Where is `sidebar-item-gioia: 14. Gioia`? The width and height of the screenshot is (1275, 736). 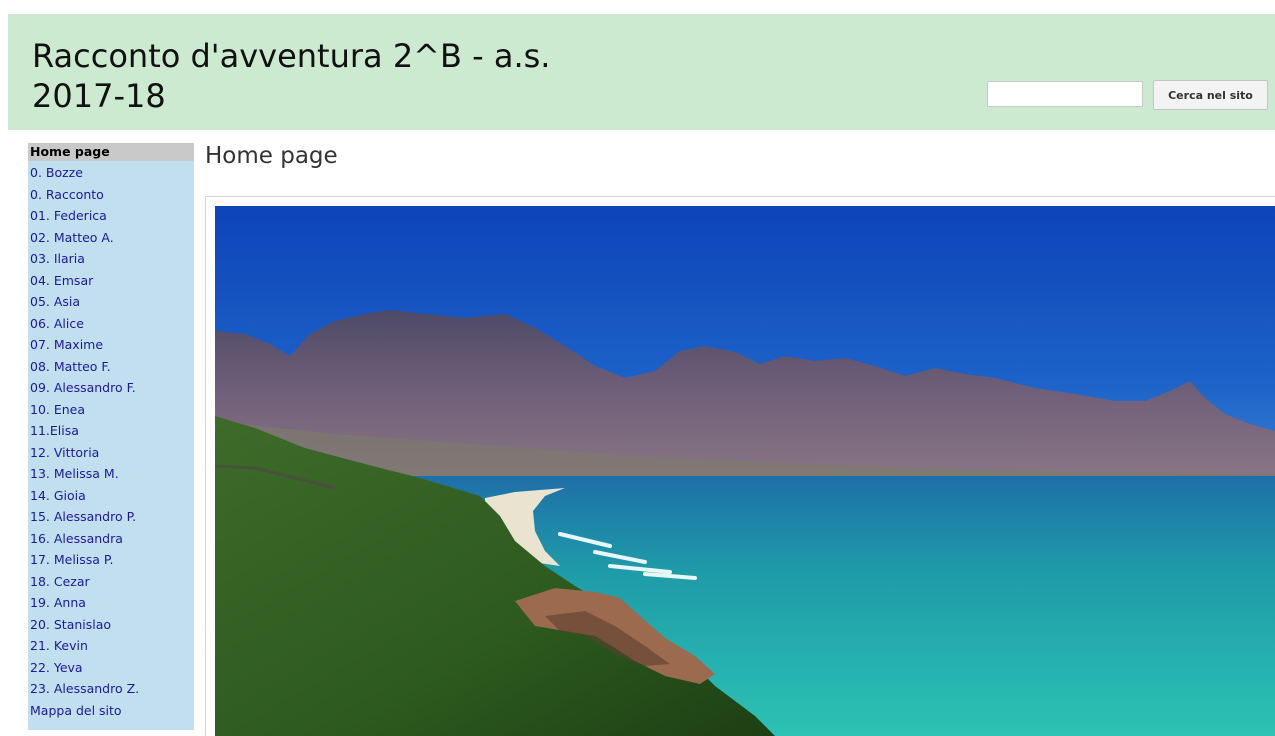
sidebar-item-gioia: 14. Gioia is located at coordinates (111, 496).